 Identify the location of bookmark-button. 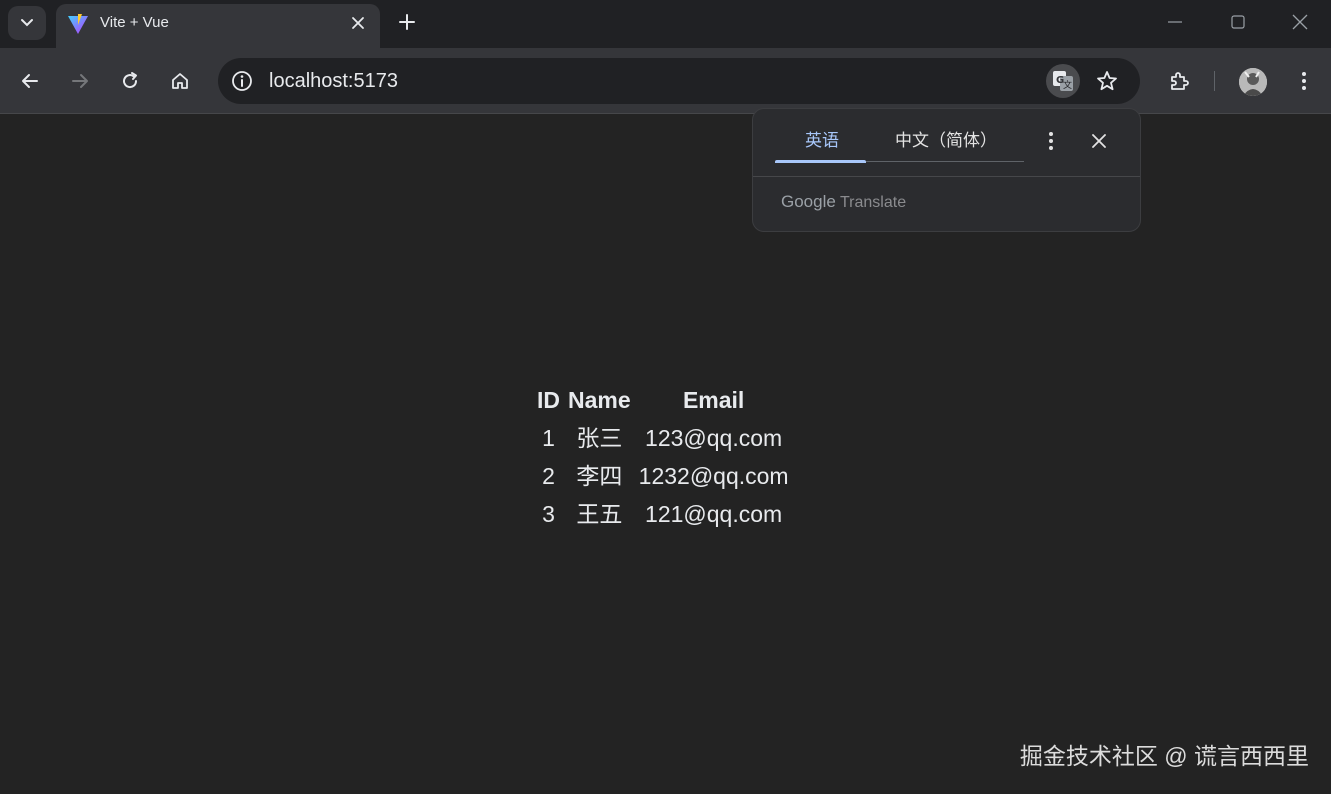
(1107, 81).